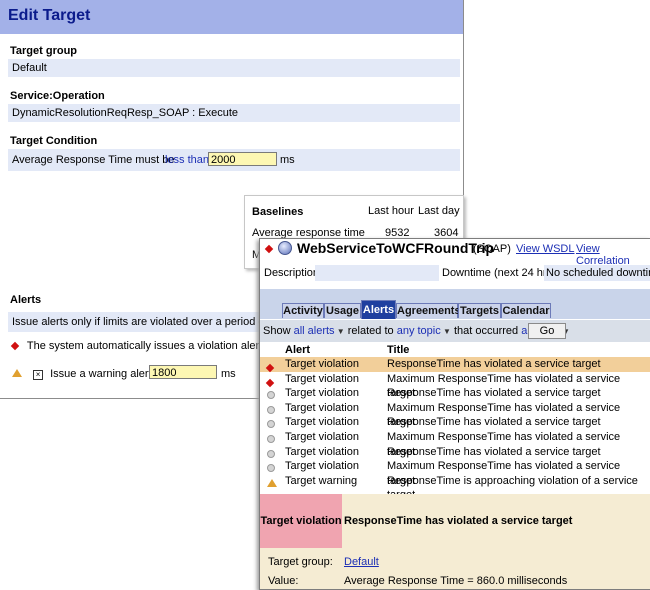 Image resolution: width=650 pixels, height=590 pixels. I want to click on detail-group-label: Target group:, so click(300, 562).